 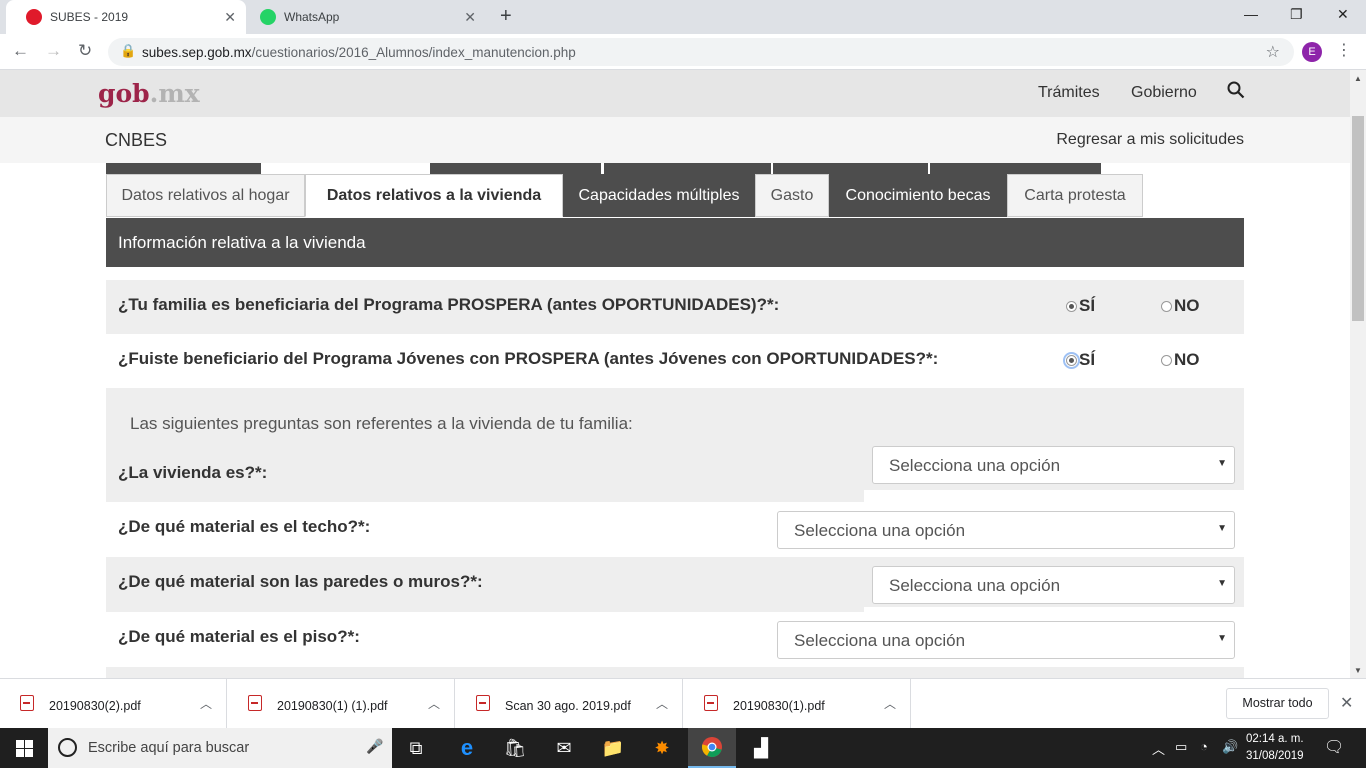 I want to click on notifications-icon: 🗨, so click(x=1334, y=747).